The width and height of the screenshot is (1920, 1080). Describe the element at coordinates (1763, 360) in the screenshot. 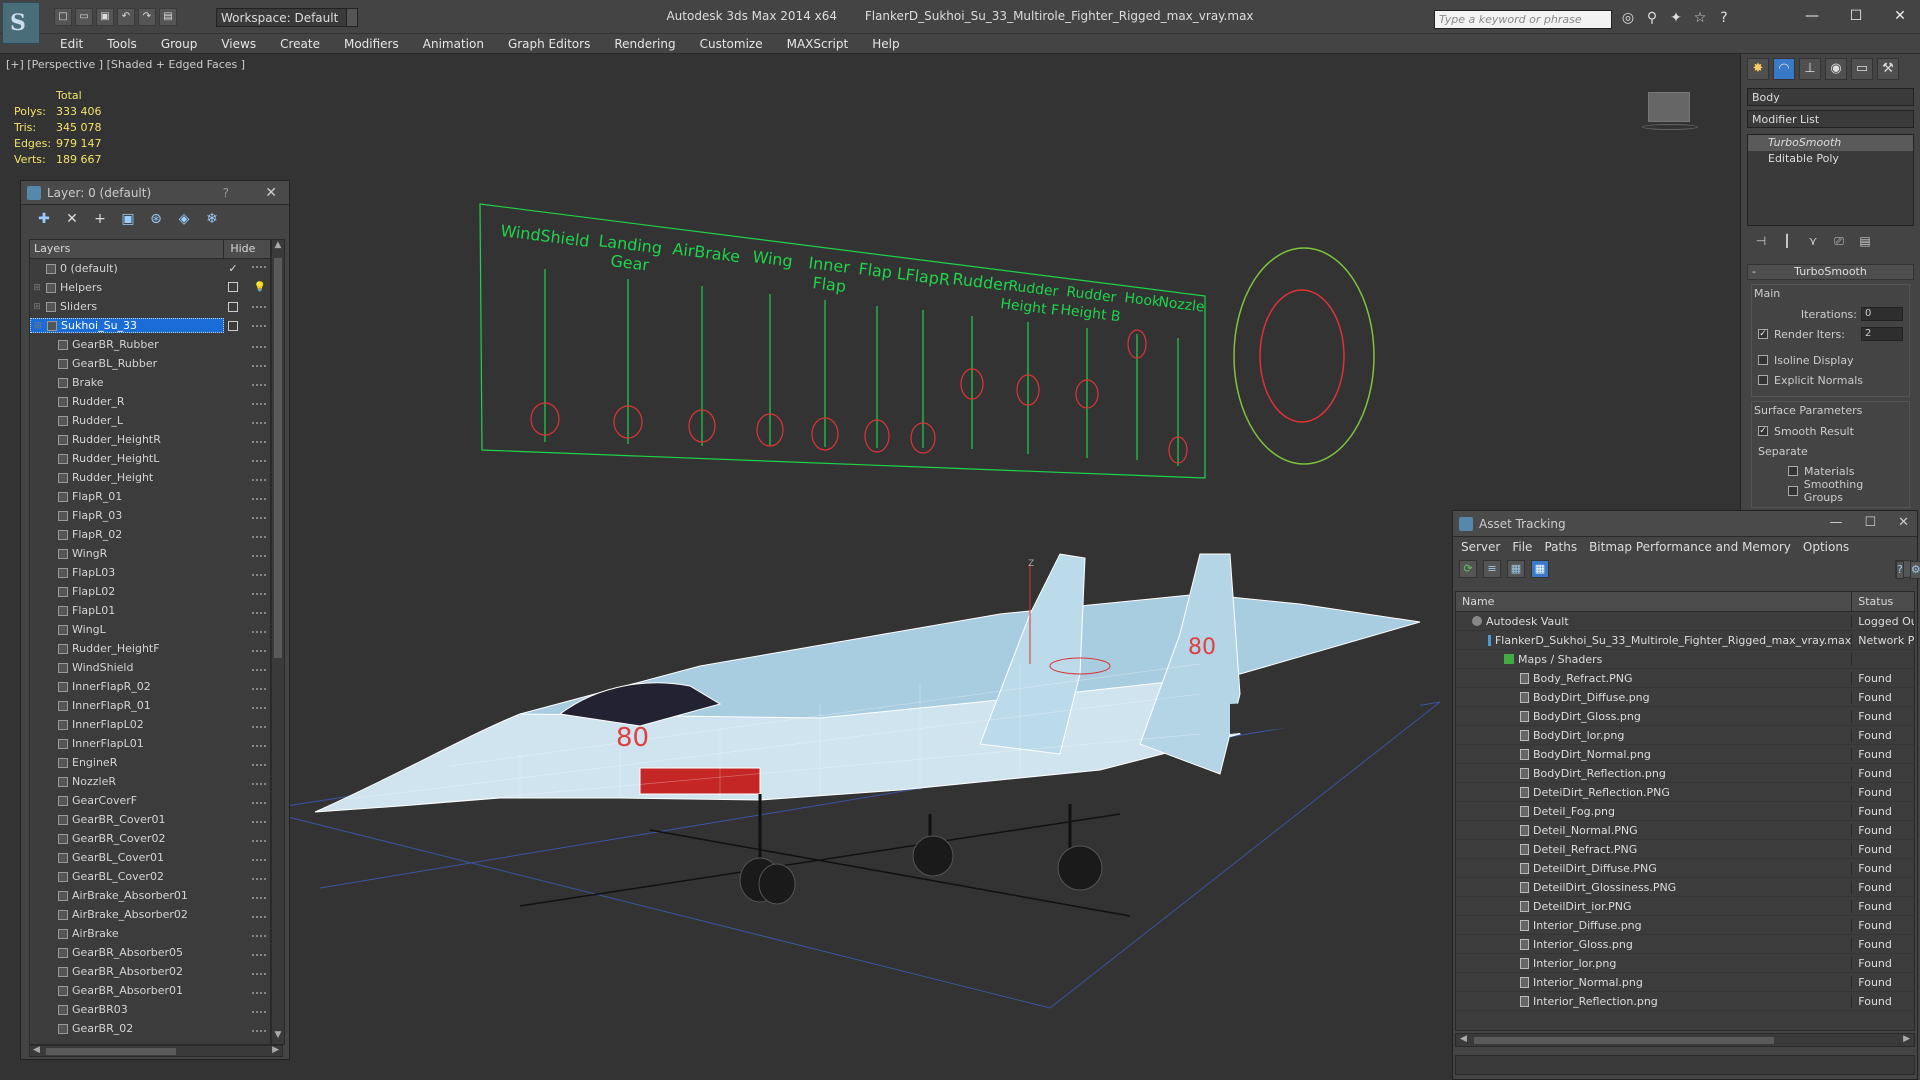

I see `isoline-checkbox` at that location.